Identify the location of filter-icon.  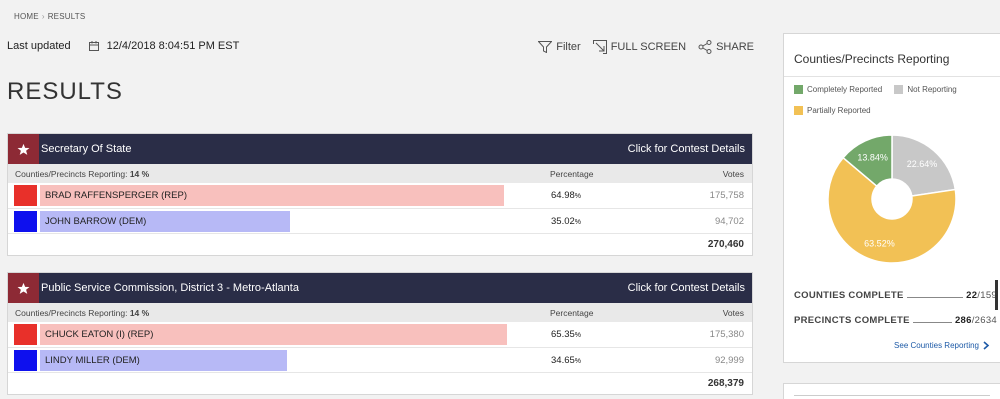
(545, 47).